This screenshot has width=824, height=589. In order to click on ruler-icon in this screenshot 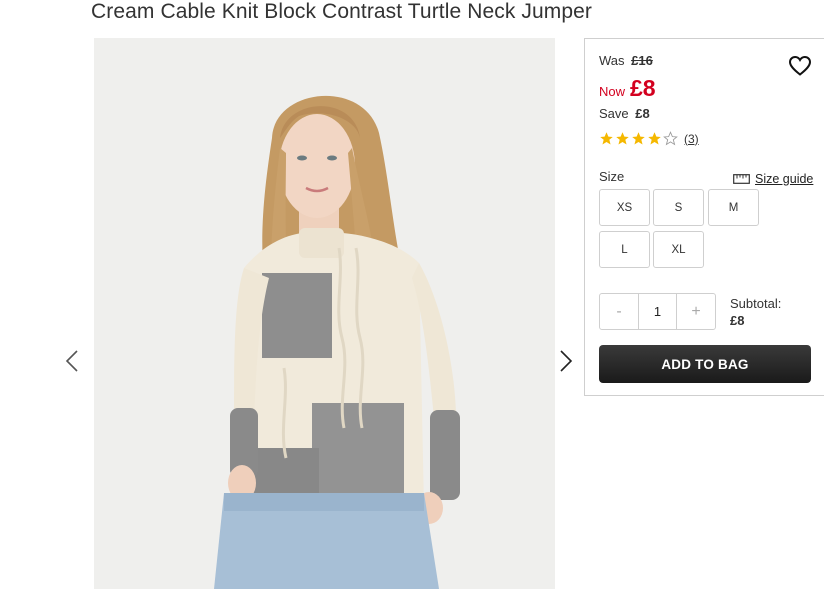, I will do `click(741, 179)`.